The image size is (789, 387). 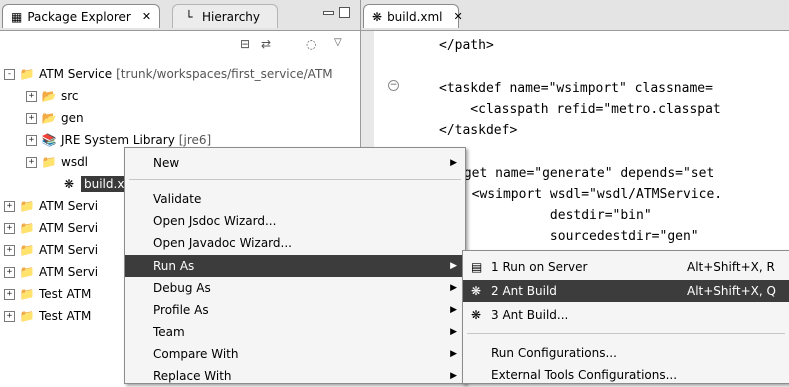 I want to click on menu-item-profile-as: Profile As ▶, so click(x=295, y=310).